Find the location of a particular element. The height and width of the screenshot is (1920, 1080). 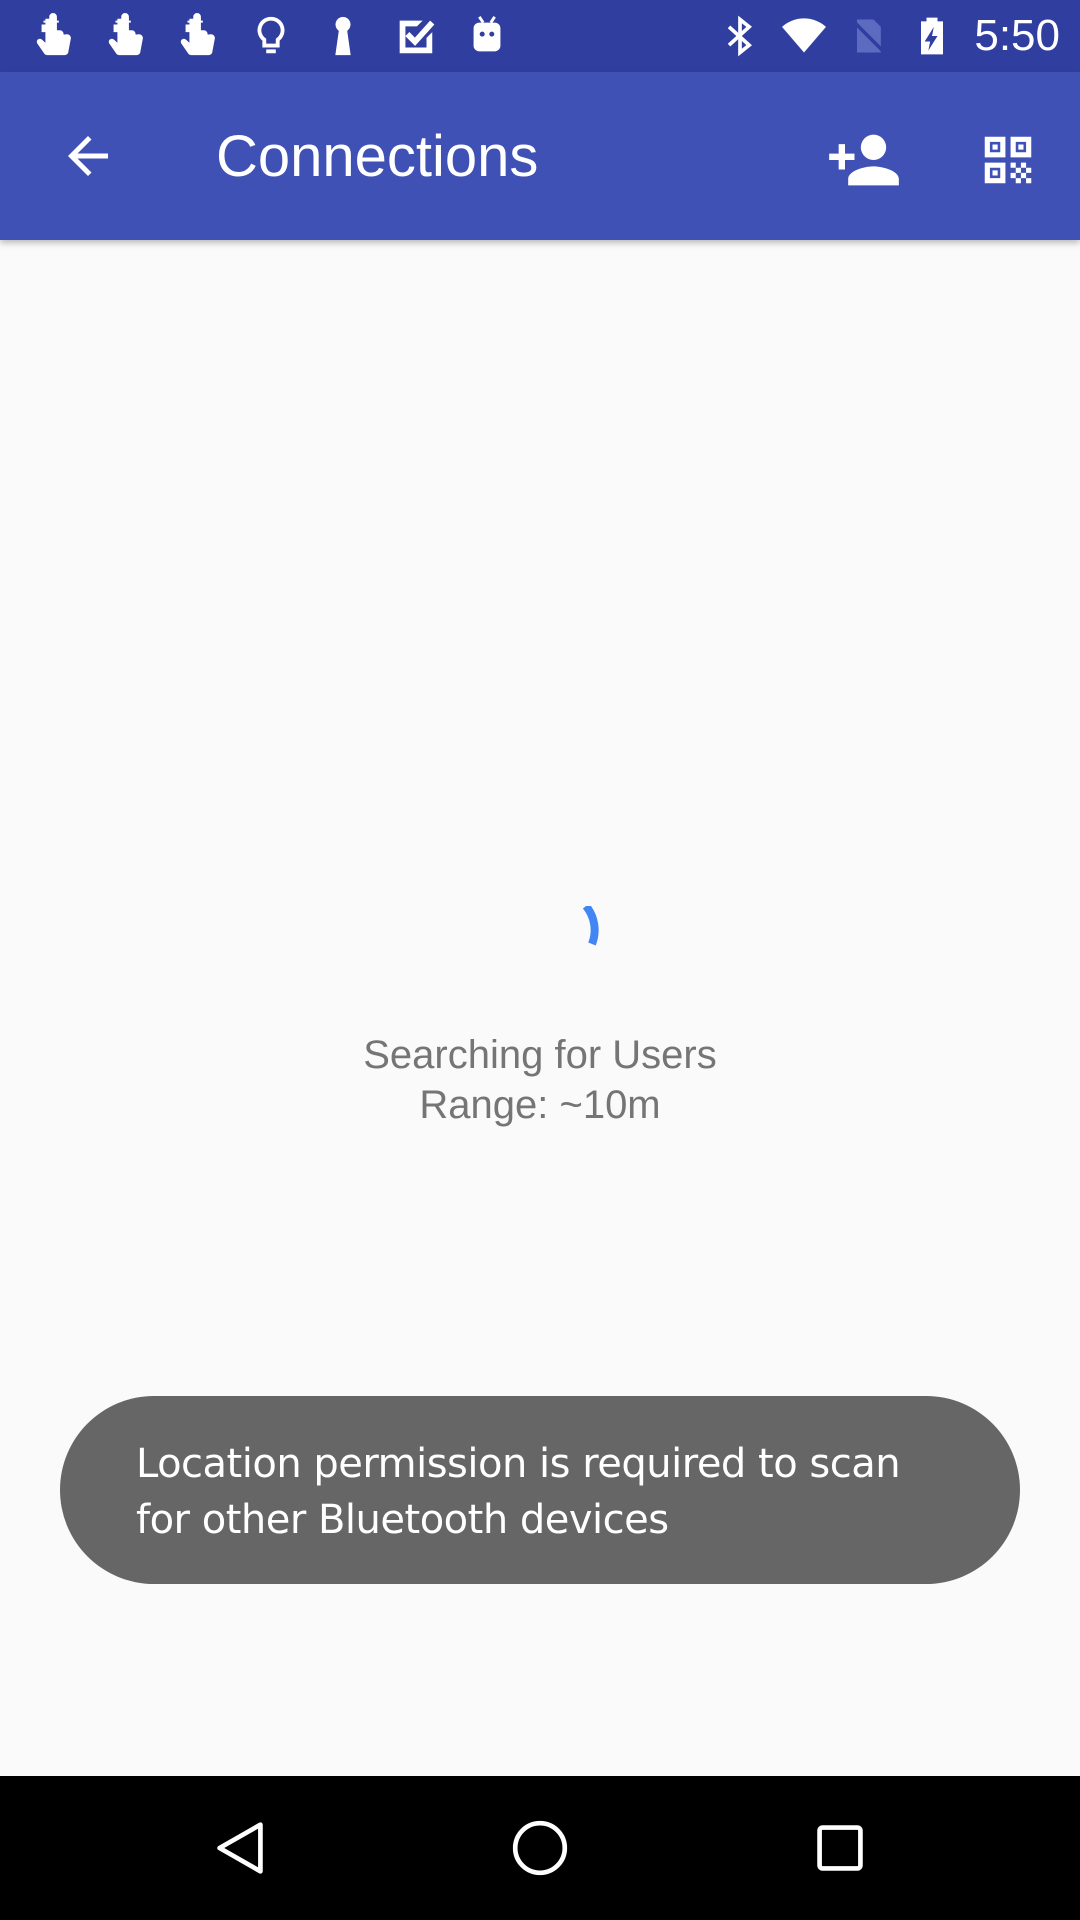

recents-square-icon is located at coordinates (840, 1848).